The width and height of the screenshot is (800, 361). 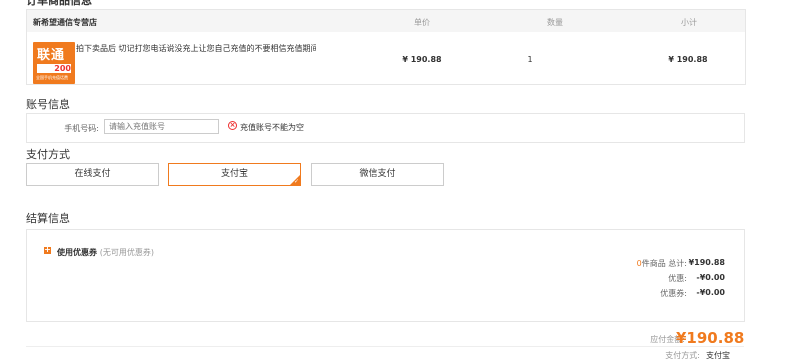 I want to click on phone-label: 手机号码:, so click(x=81, y=128).